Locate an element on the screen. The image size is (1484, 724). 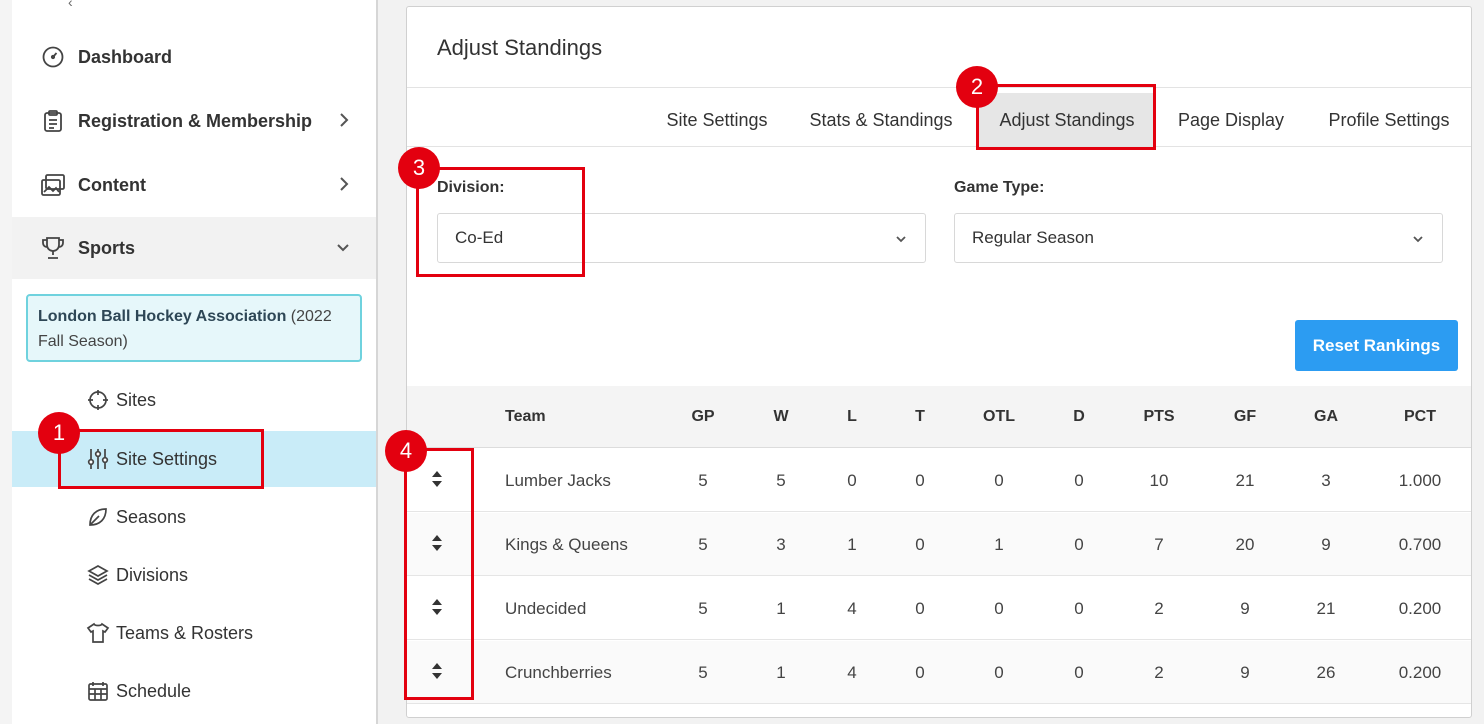
tab-stats-standings: Stats & Standings is located at coordinates (881, 120).